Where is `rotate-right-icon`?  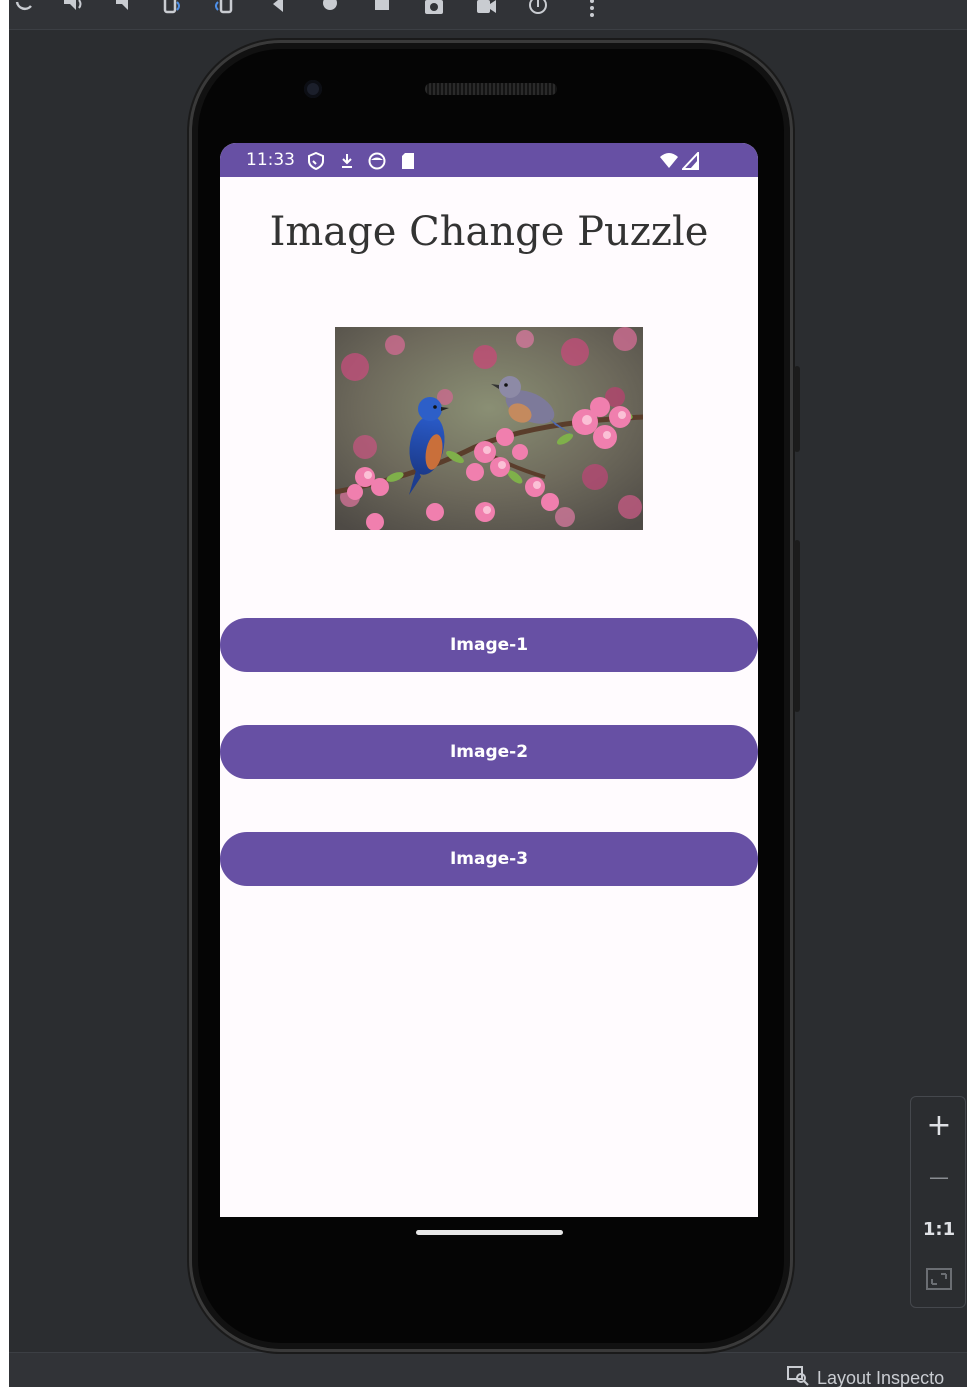
rotate-right-icon is located at coordinates (223, 9).